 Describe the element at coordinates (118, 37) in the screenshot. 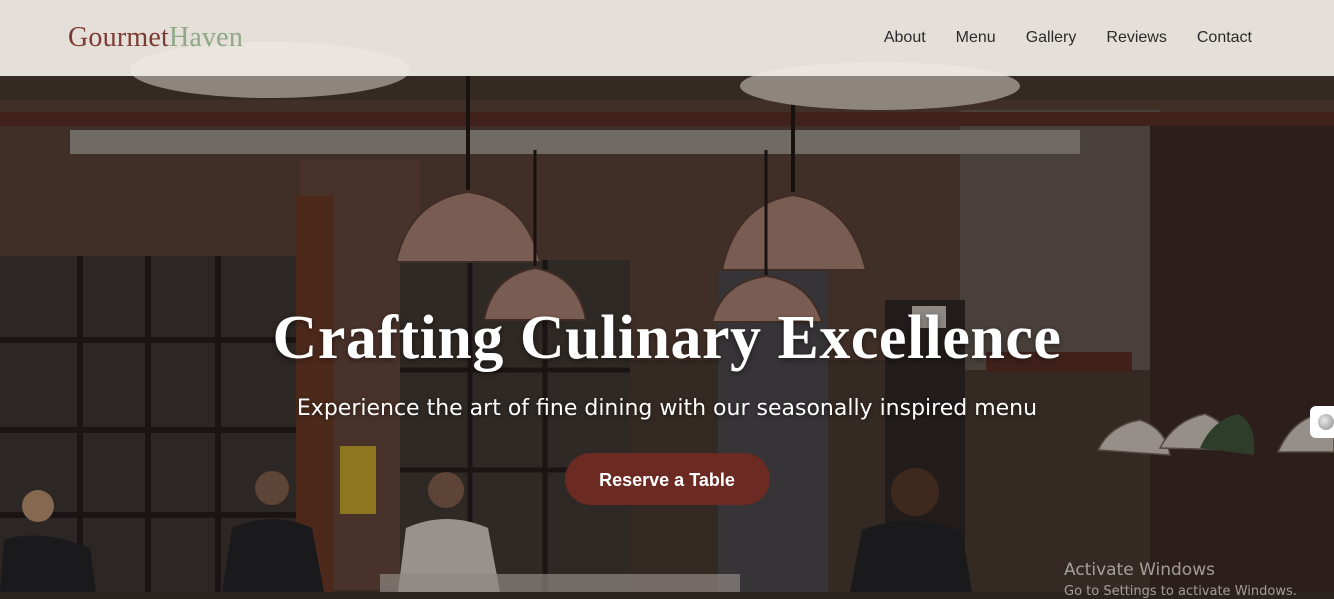

I see `brand-logo-part1: Gourmet` at that location.